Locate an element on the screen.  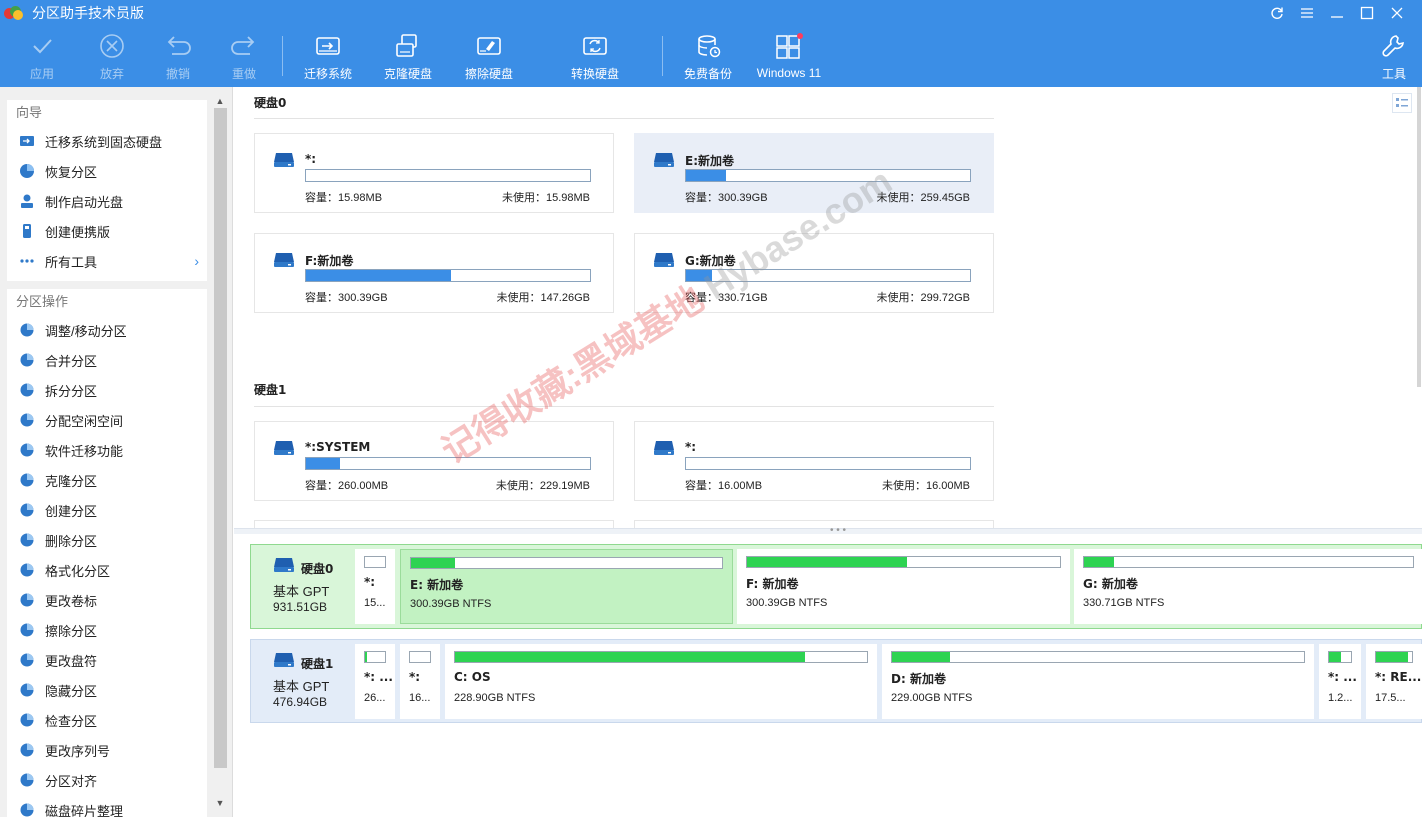
sidebar-item-op: 调整/移动分区 is located at coordinates (107, 330).